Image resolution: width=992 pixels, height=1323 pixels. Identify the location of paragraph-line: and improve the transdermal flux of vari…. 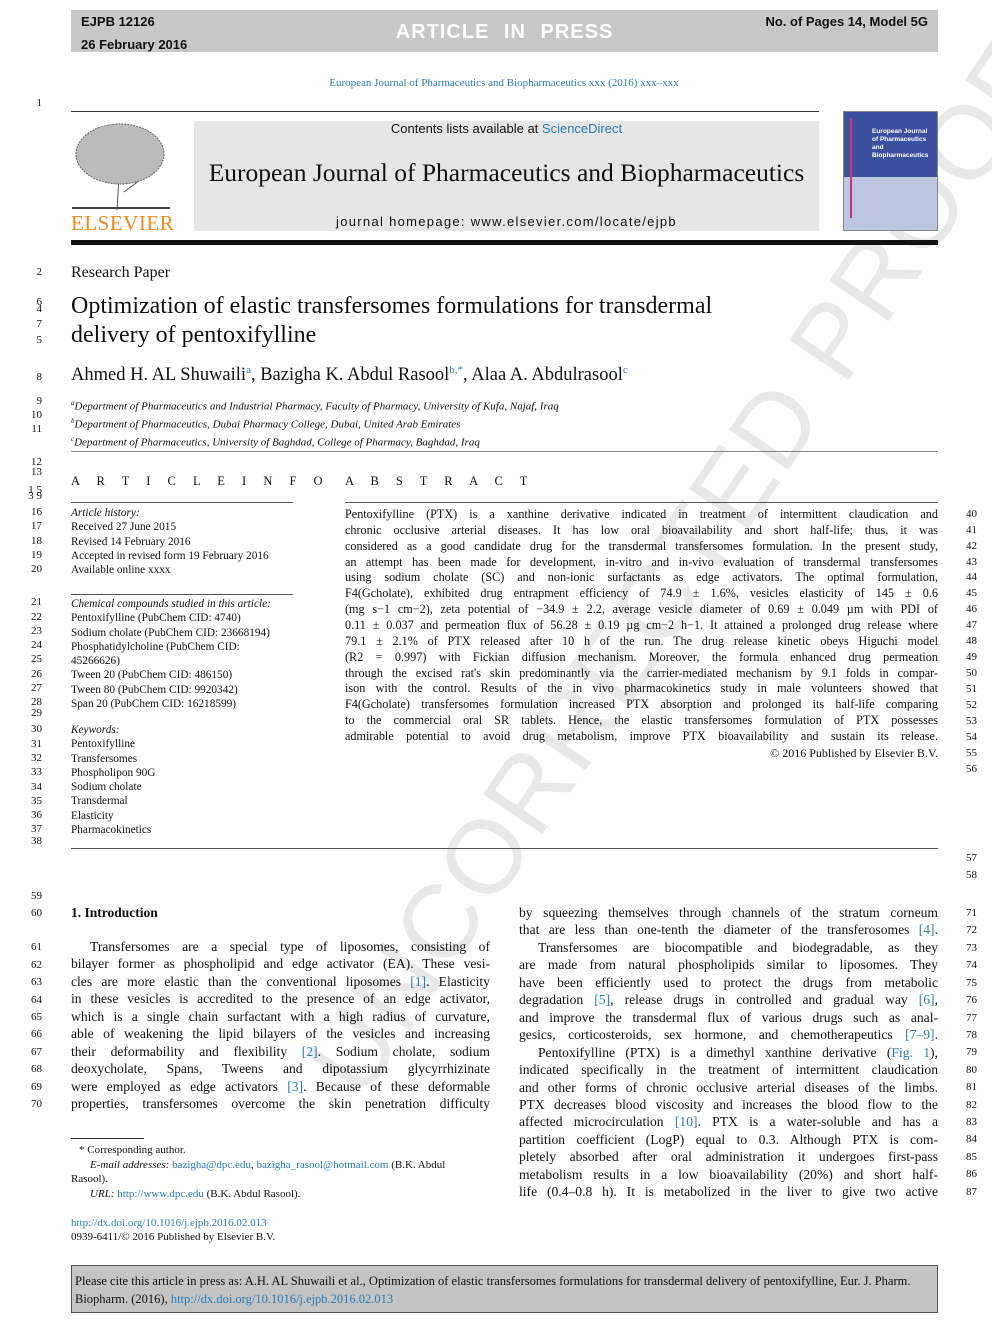
(728, 1017).